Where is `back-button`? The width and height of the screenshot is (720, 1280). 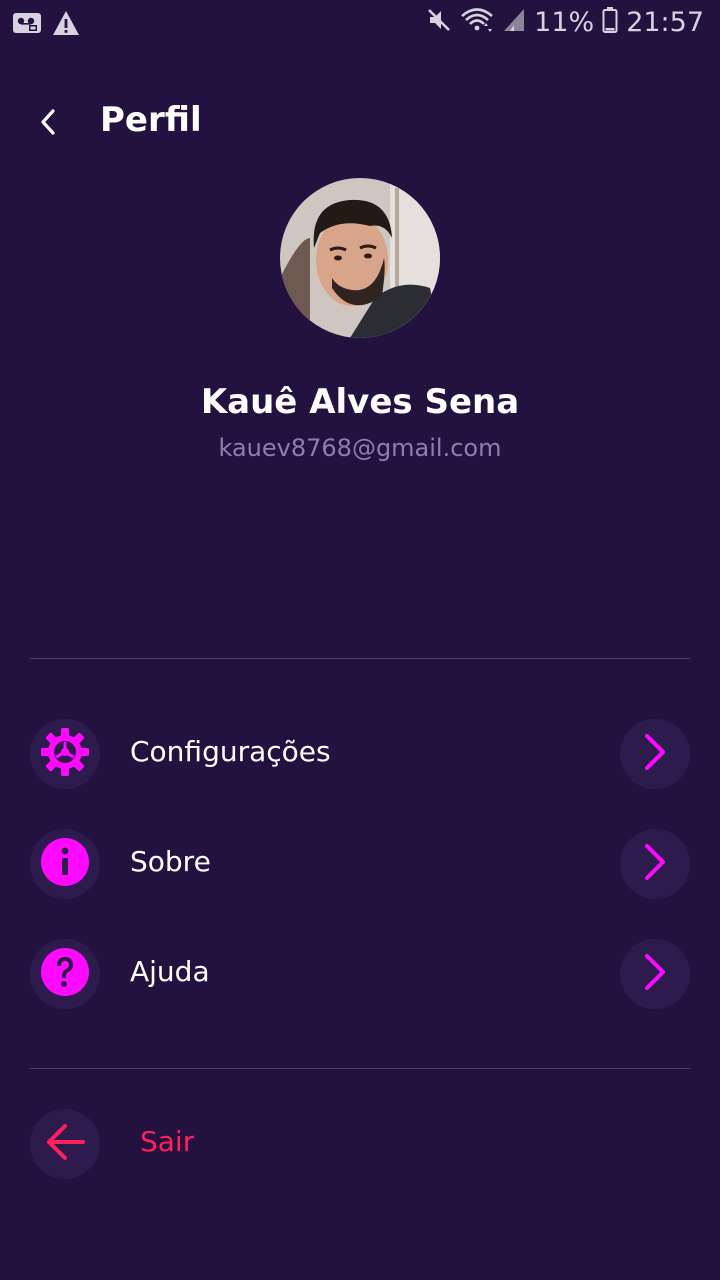 back-button is located at coordinates (48, 124).